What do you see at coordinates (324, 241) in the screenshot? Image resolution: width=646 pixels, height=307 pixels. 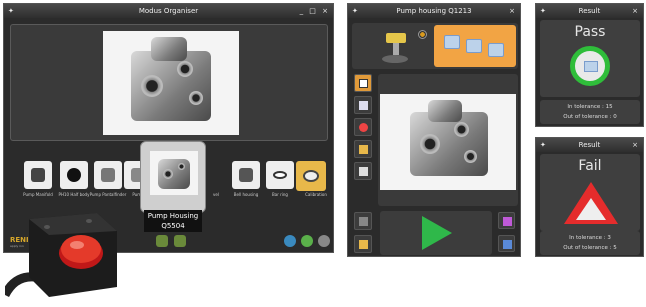 I see `settings-gear-icon` at bounding box center [324, 241].